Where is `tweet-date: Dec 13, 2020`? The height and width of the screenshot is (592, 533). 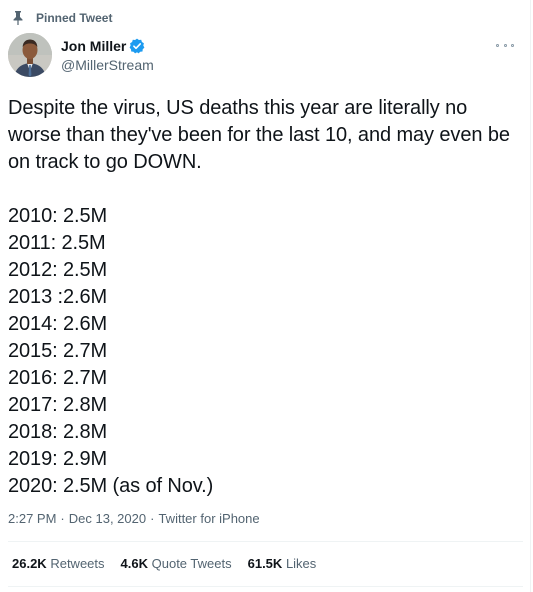 tweet-date: Dec 13, 2020 is located at coordinates (107, 518).